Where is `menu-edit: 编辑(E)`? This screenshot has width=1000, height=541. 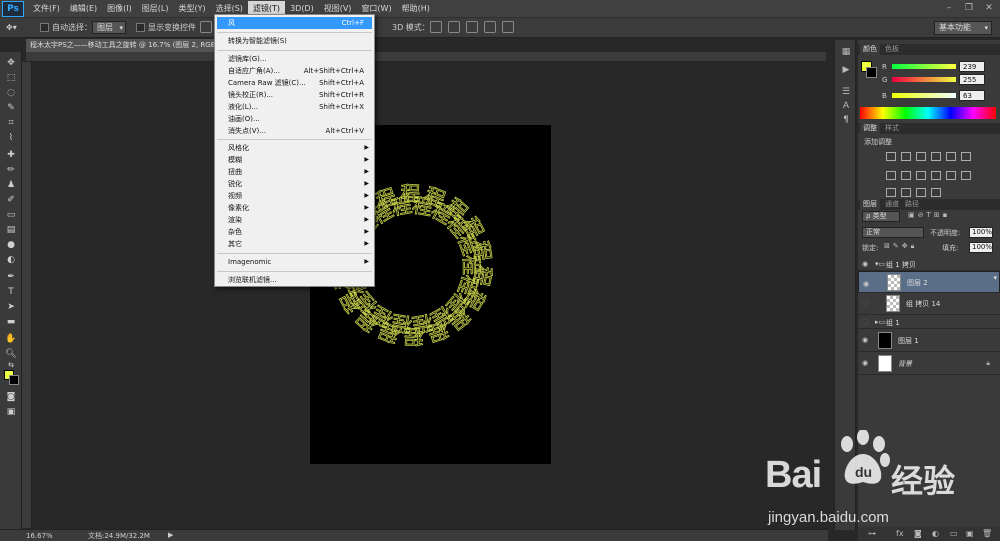 menu-edit: 编辑(E) is located at coordinates (83, 9).